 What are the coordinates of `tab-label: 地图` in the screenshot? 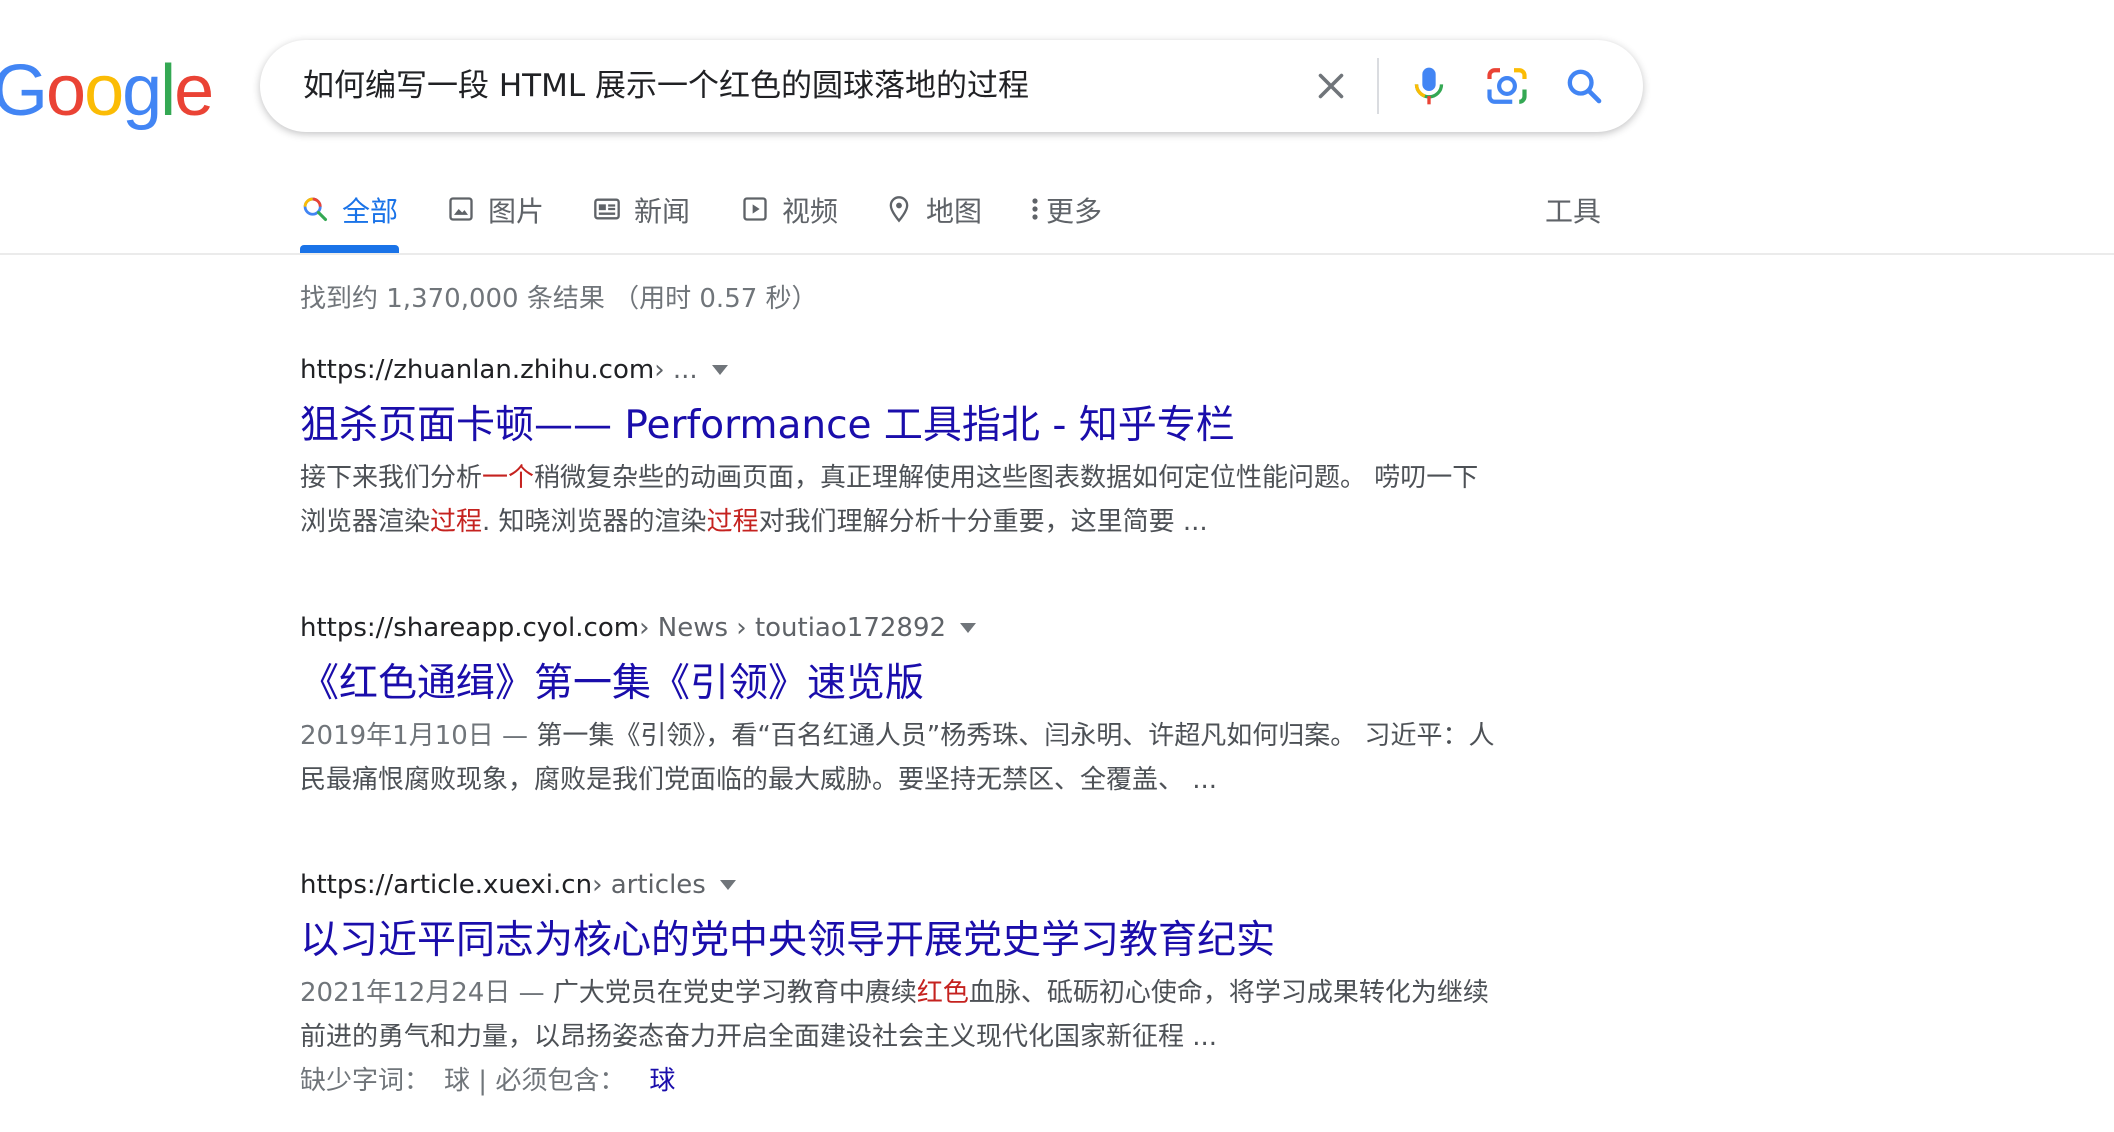 It's located at (954, 211).